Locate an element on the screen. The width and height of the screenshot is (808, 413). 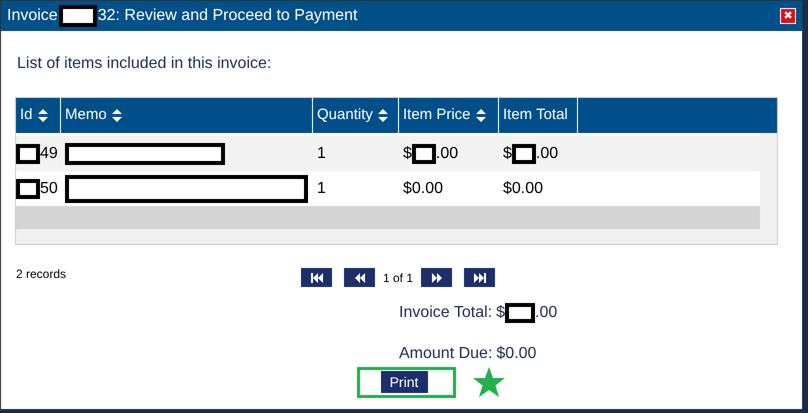
value-text: $ is located at coordinates (500, 313).